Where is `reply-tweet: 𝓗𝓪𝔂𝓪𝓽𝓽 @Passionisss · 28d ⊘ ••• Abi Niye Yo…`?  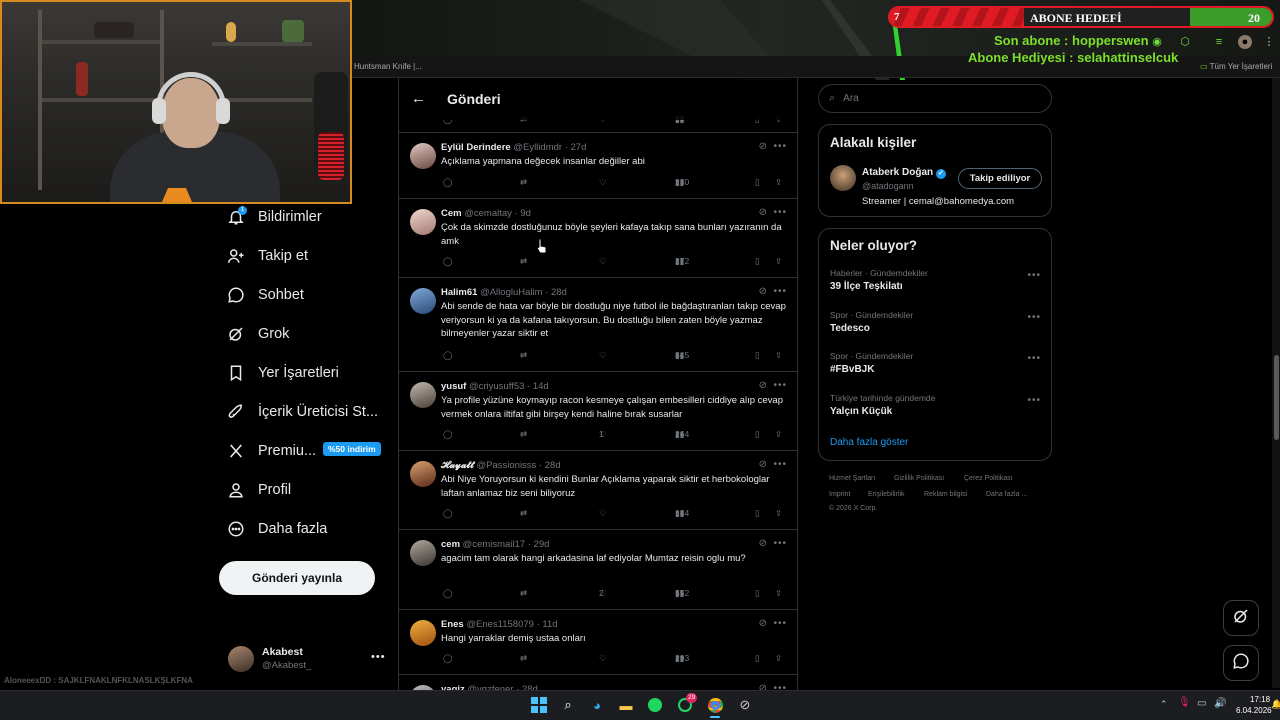
reply-tweet: 𝓗𝓪𝔂𝓪𝓽𝓽 @Passionisss · 28d ⊘ ••• Abi Niye Yo… is located at coordinates (598, 490).